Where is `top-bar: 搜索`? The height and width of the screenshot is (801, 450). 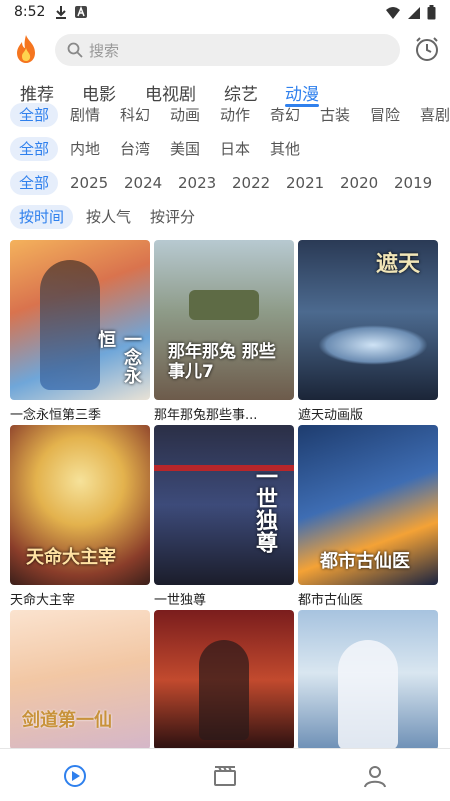 top-bar: 搜索 is located at coordinates (225, 50).